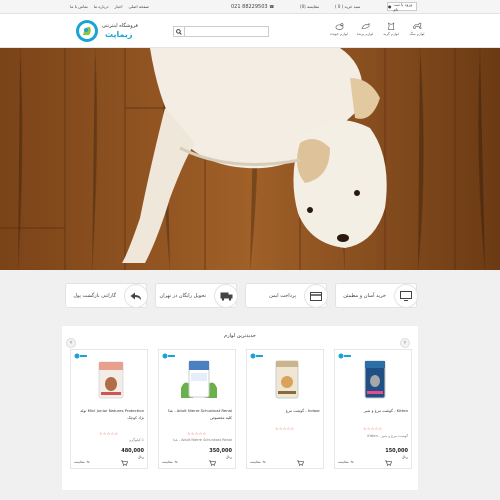  I want to click on category-cat-label: لوازم گربه, so click(391, 34).